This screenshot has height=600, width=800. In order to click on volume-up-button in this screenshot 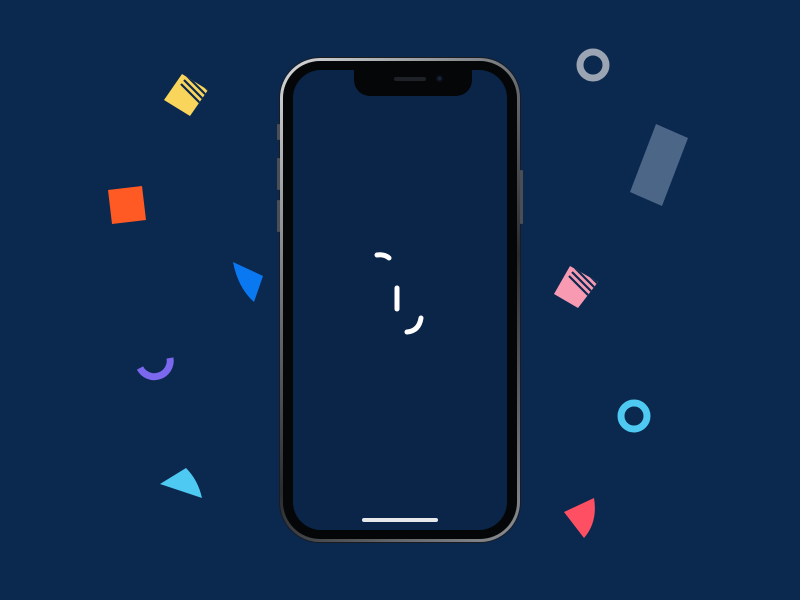, I will do `click(278, 174)`.